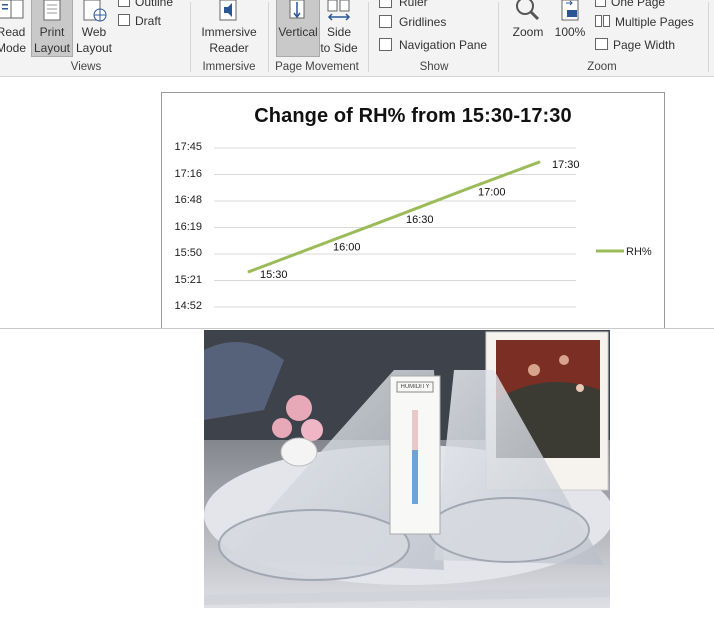  I want to click on draft-icon, so click(124, 20).